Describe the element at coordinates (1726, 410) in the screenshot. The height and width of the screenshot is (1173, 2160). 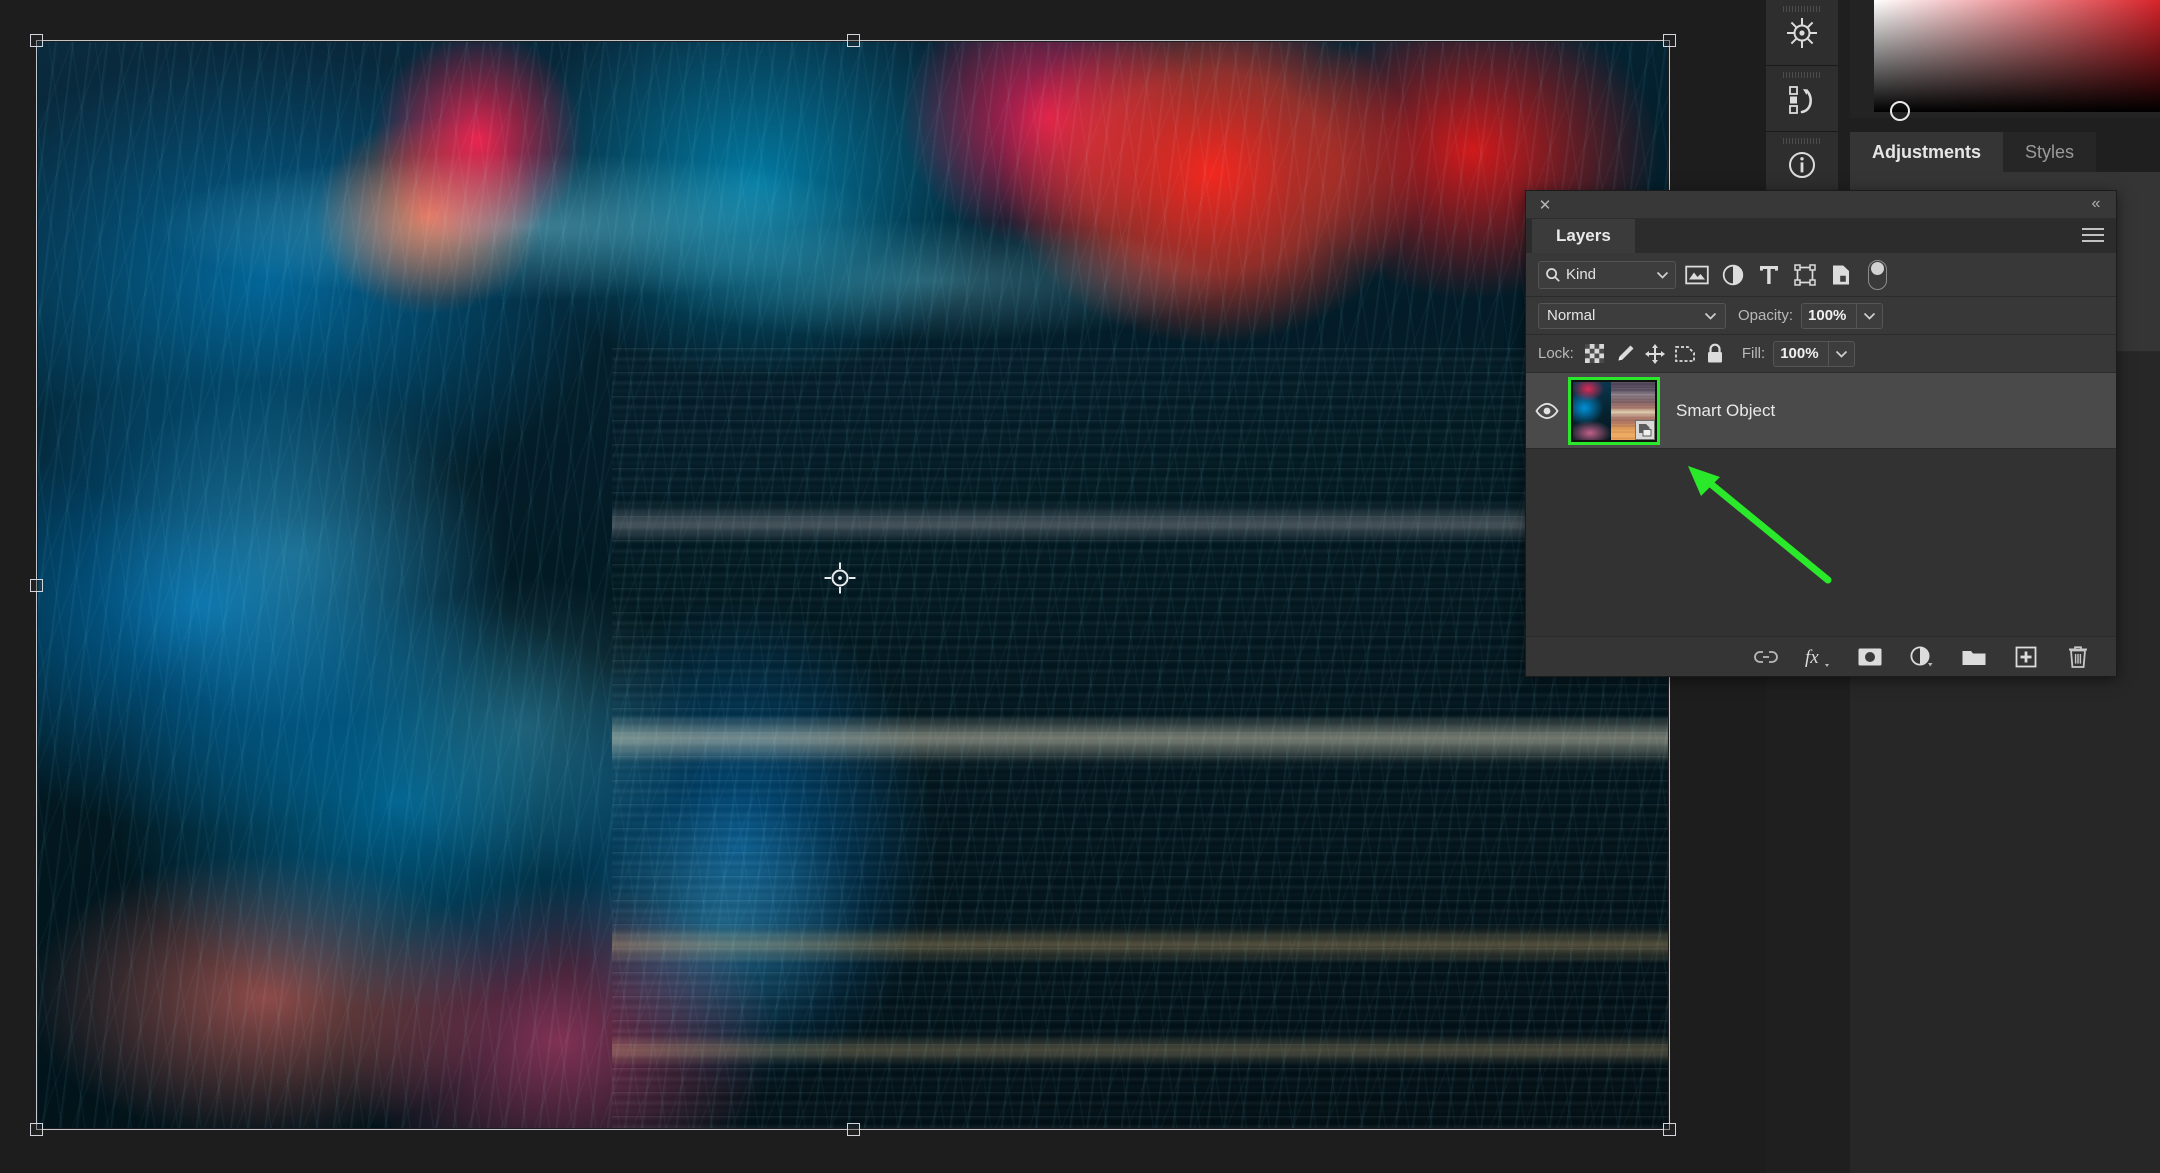
I see `layer-name-label: Smart Object` at that location.